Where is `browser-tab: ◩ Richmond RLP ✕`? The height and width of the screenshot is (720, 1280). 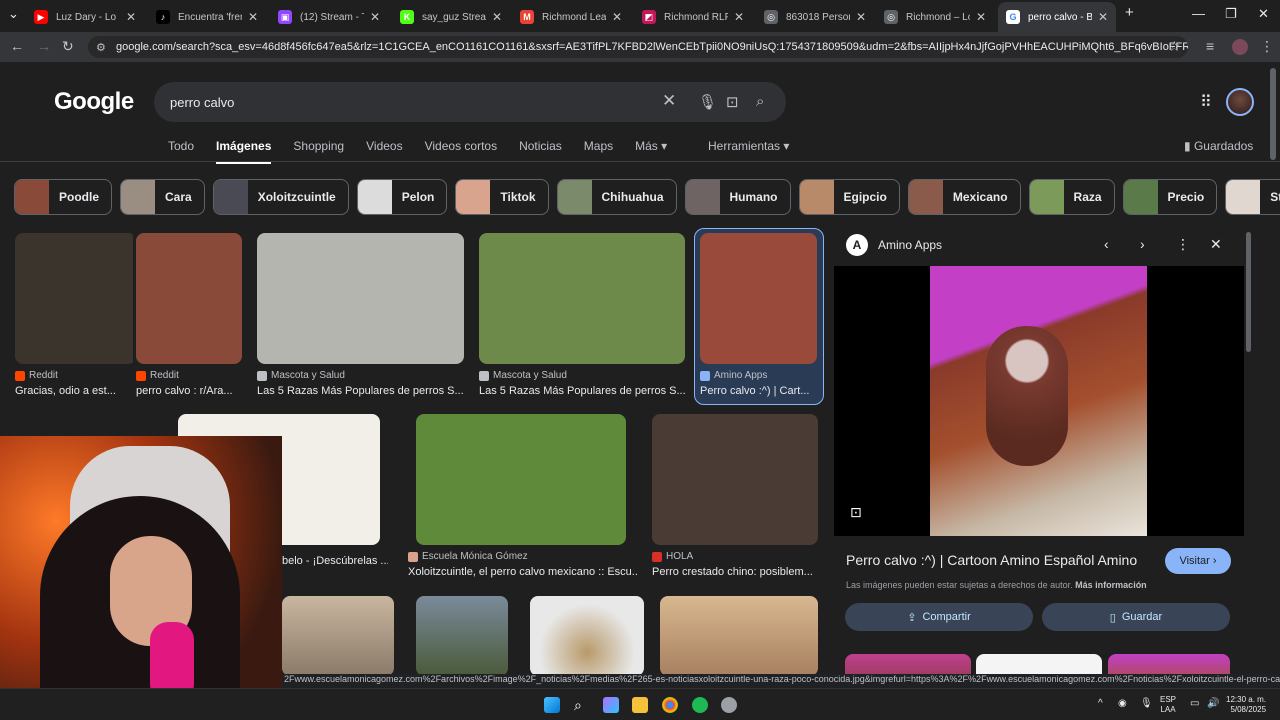 browser-tab: ◩ Richmond RLP ✕ is located at coordinates (693, 17).